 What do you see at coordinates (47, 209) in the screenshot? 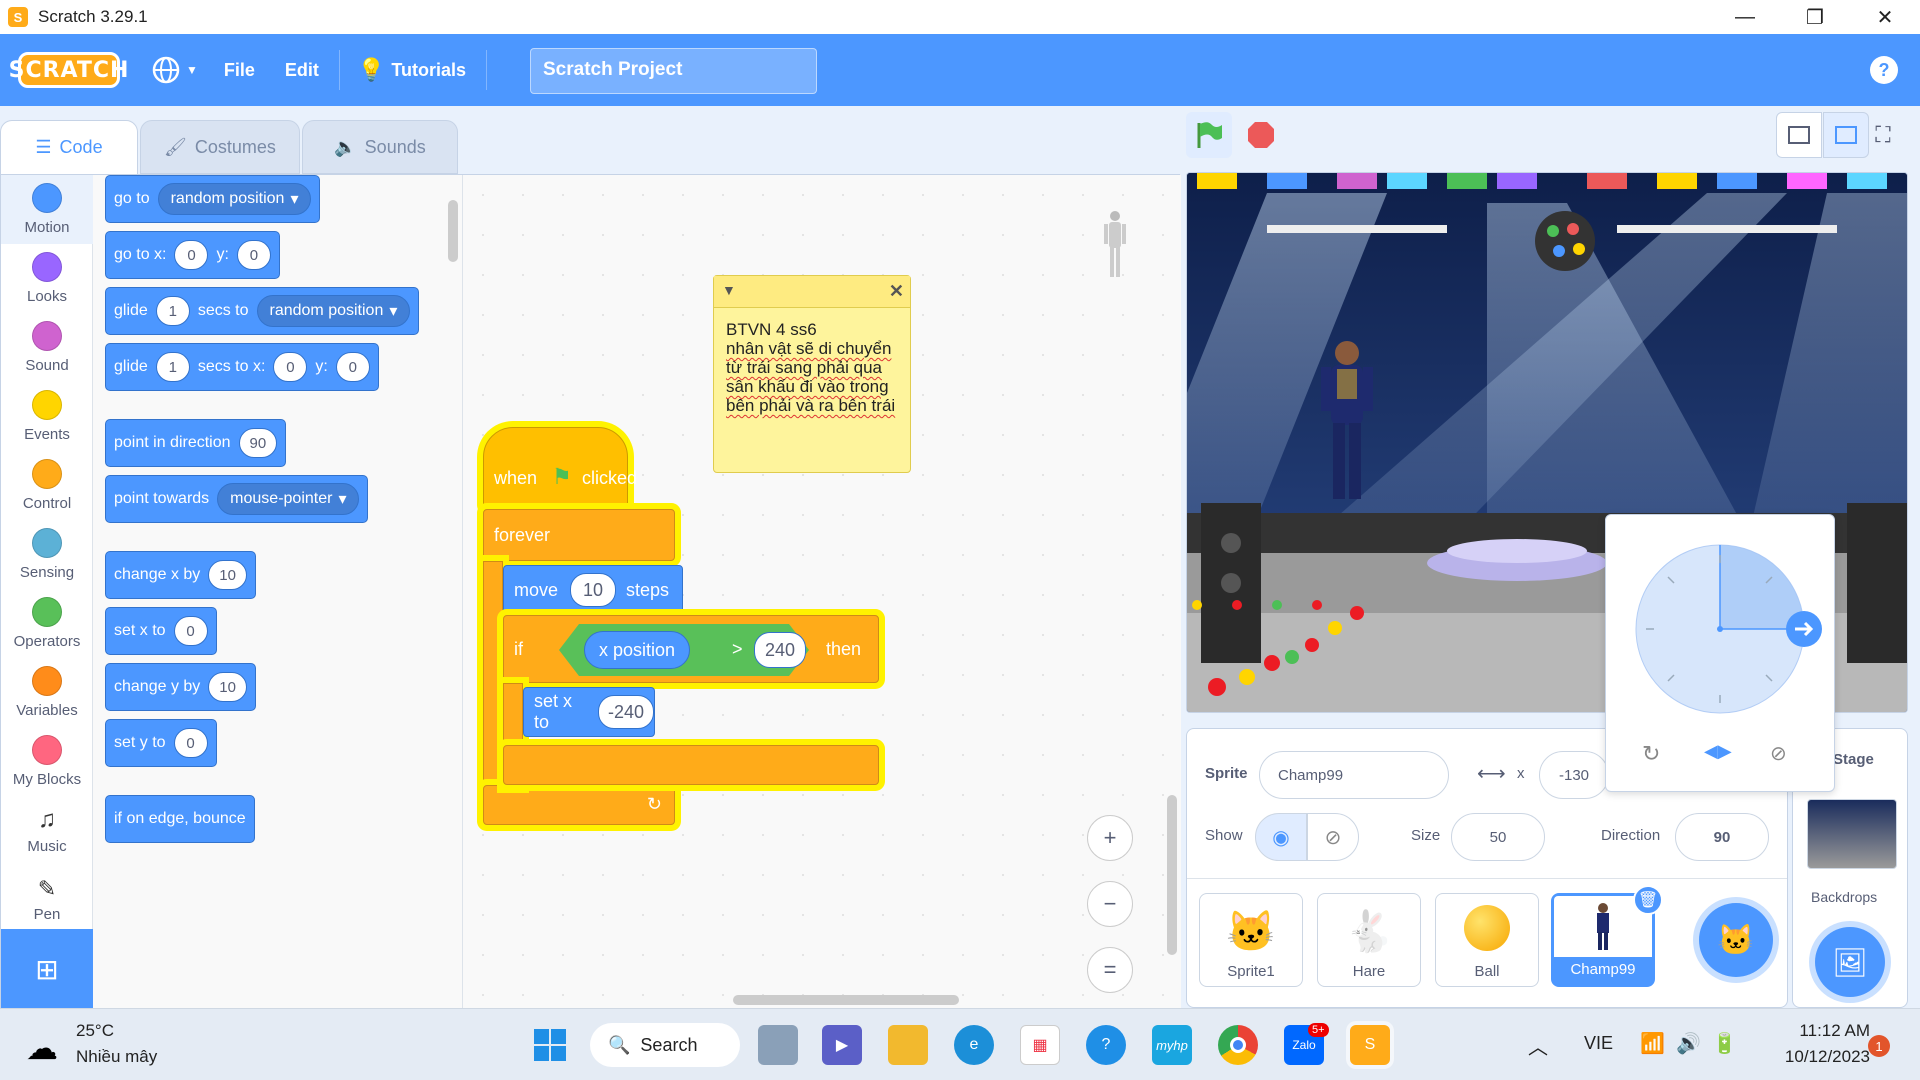
I see `category-motion: Motion` at bounding box center [47, 209].